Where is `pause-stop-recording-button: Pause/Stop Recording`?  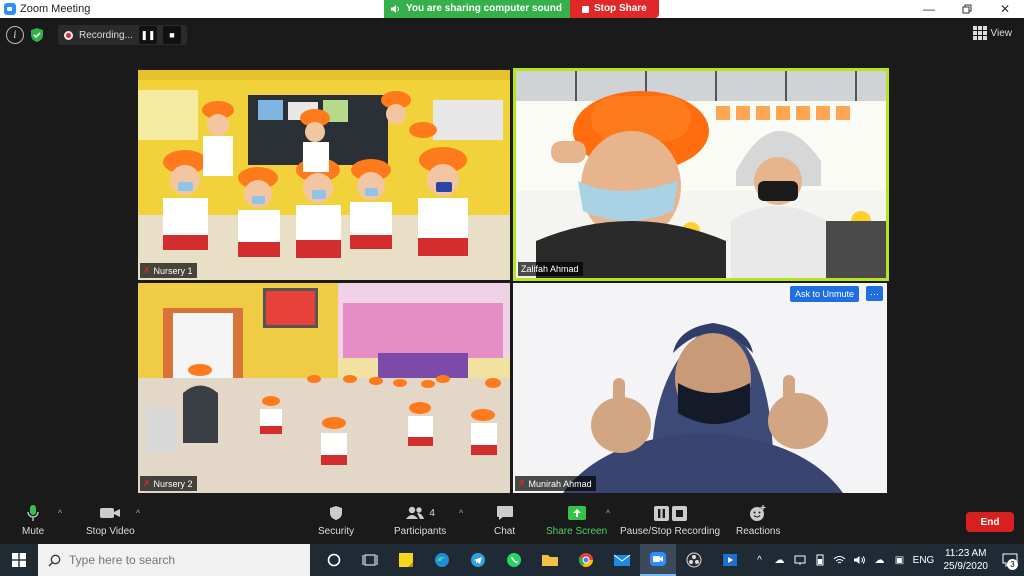
pause-stop-recording-button: Pause/Stop Recording is located at coordinates (670, 519).